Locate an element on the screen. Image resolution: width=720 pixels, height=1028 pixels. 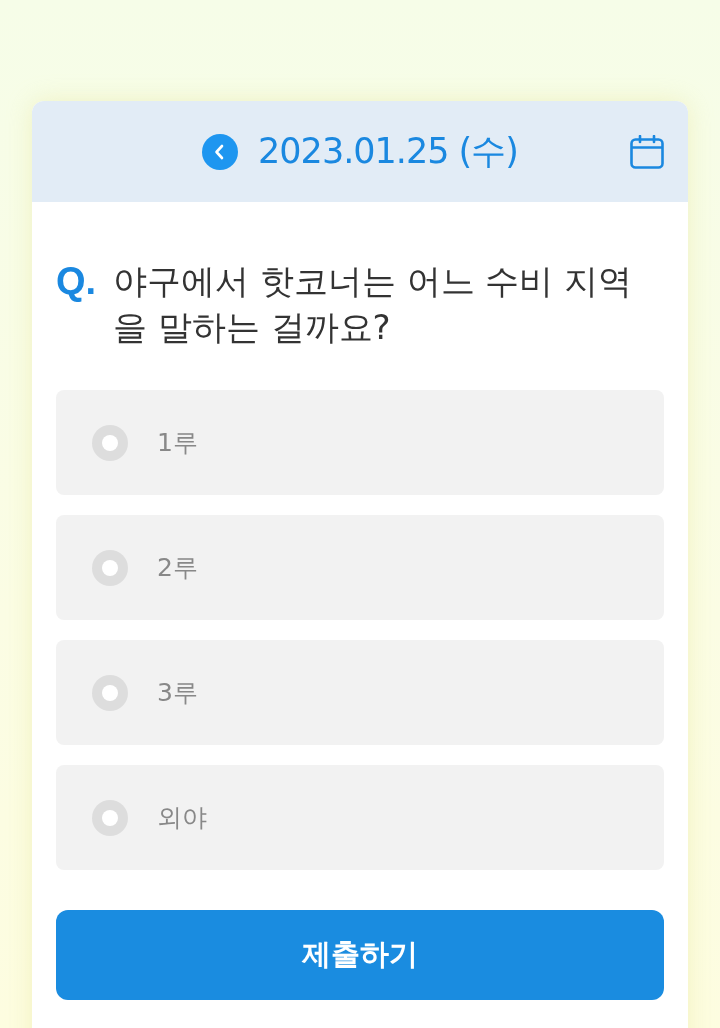
answer-option: 외야 is located at coordinates (360, 817).